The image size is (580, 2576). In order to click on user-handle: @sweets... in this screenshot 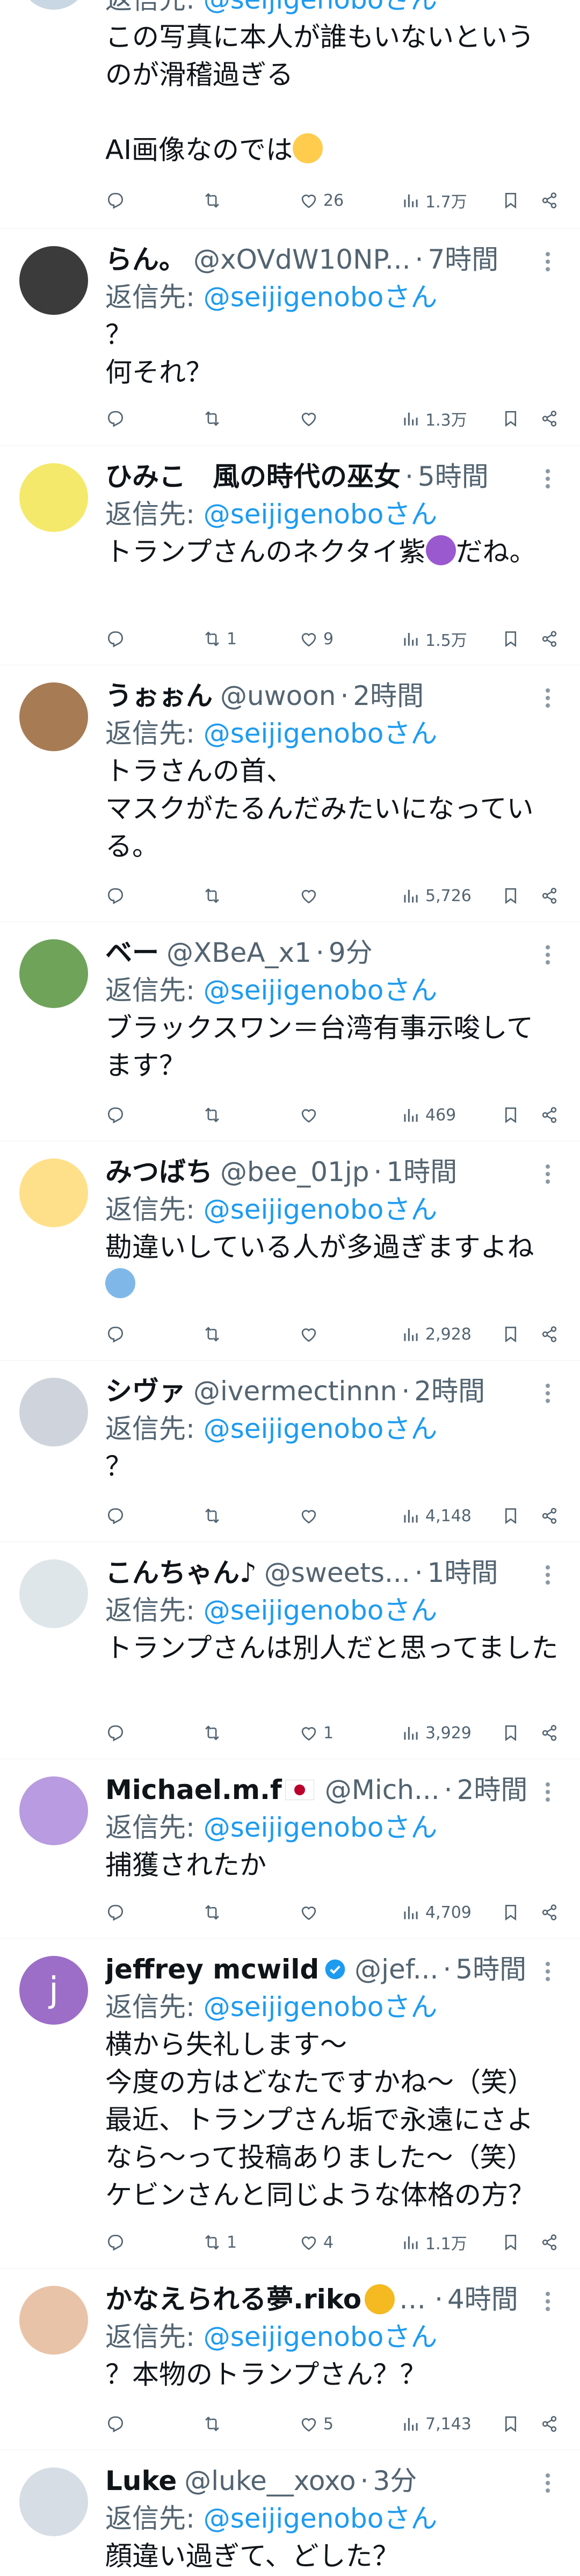, I will do `click(337, 1573)`.